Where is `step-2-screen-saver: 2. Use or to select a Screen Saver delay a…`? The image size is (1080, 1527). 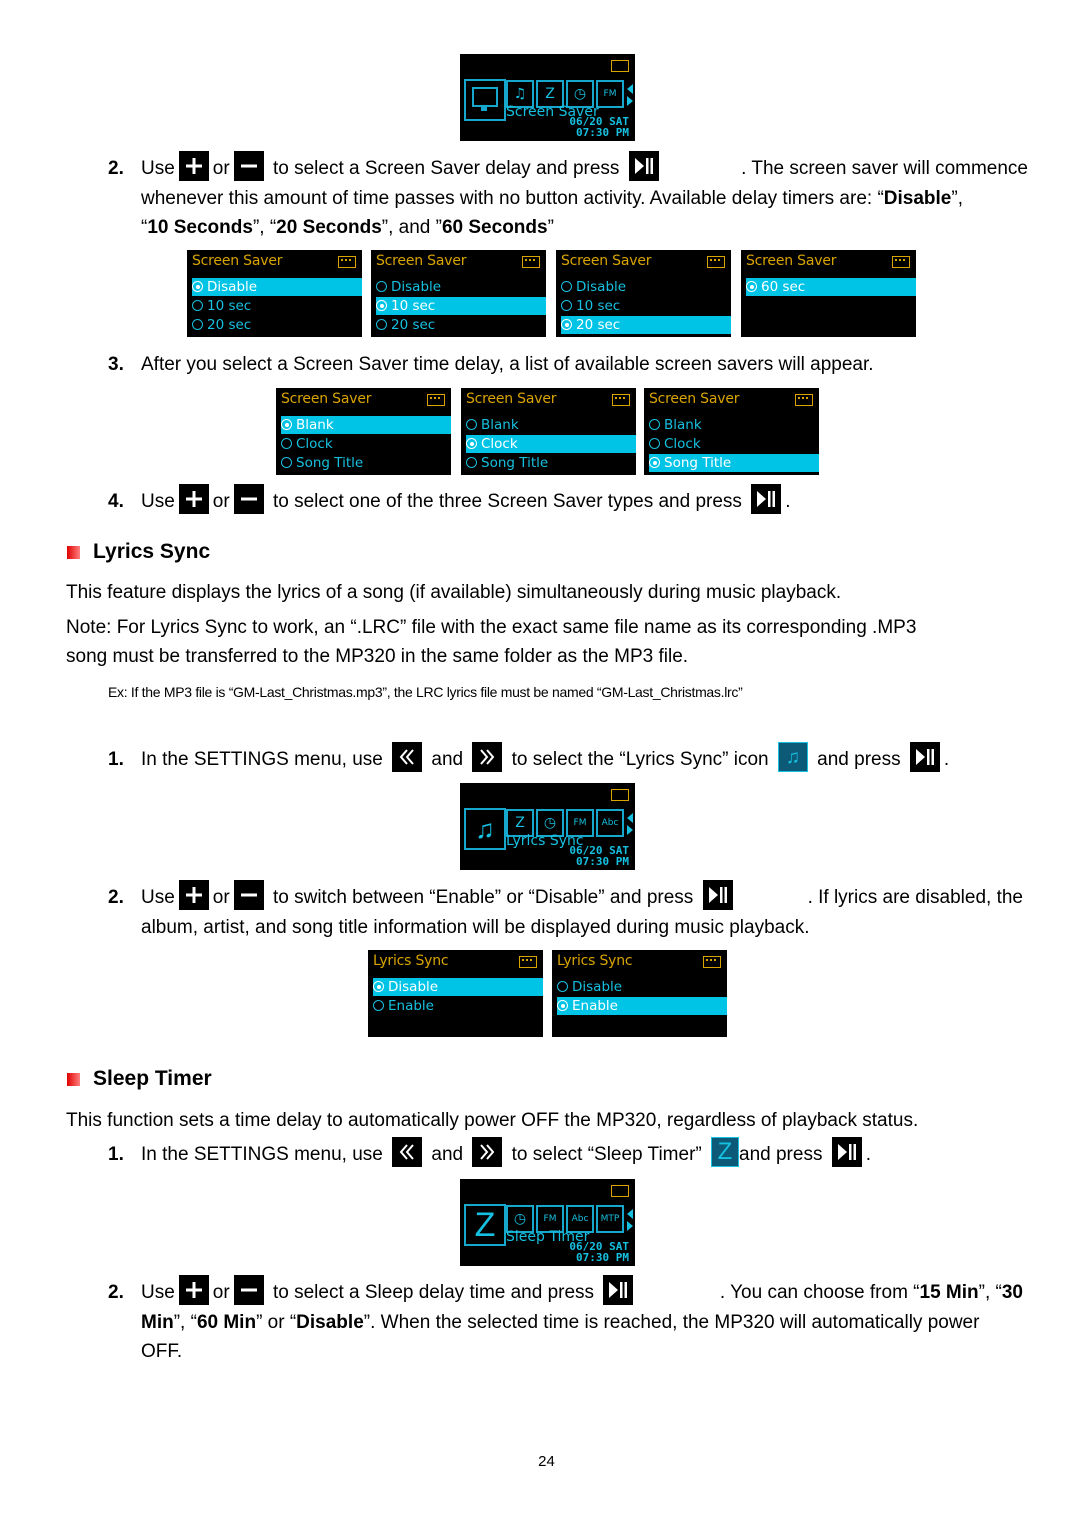 step-2-screen-saver: 2. Use or to select a Screen Saver delay a… is located at coordinates (568, 196).